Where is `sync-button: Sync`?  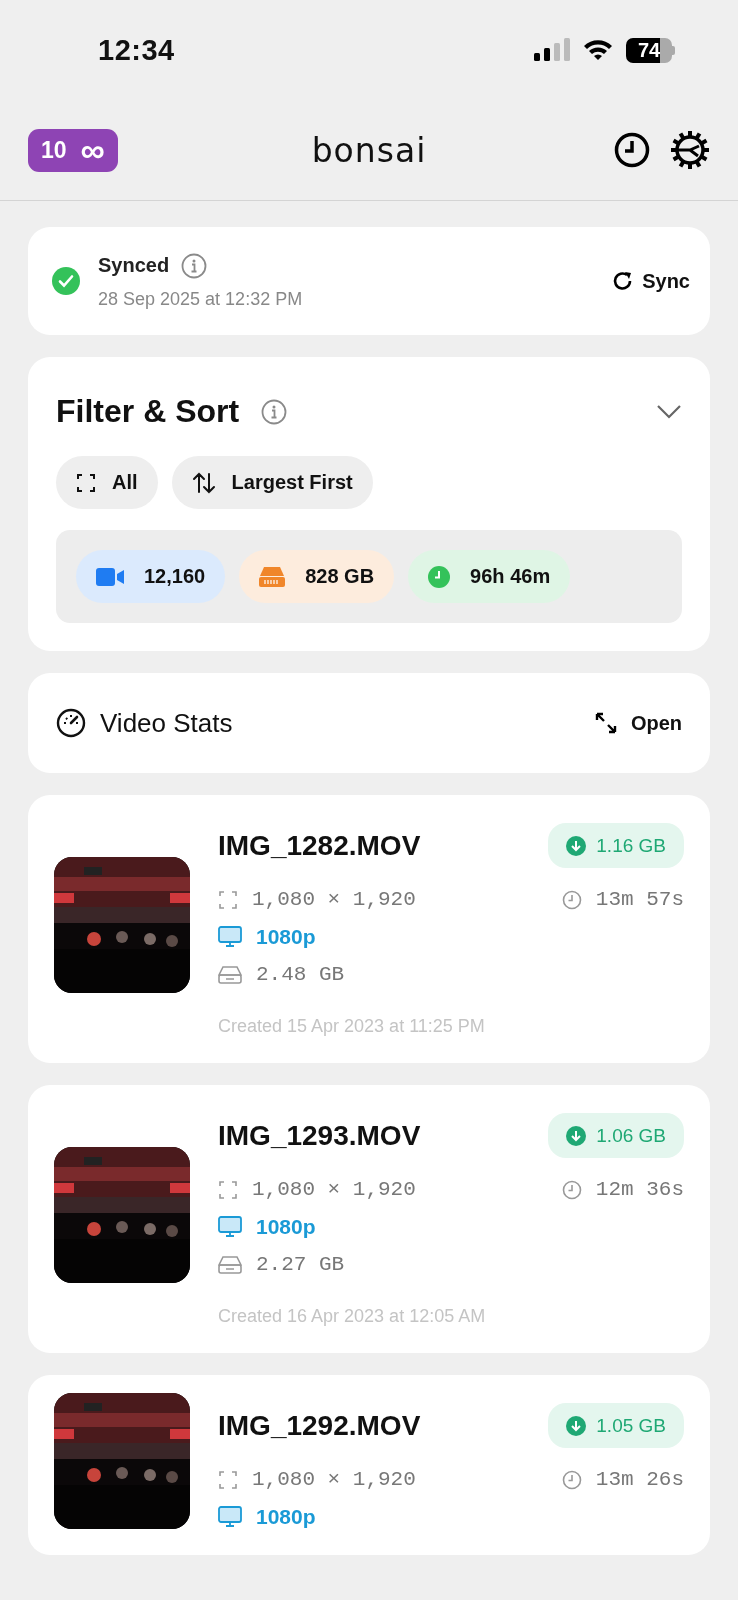
sync-button: Sync is located at coordinates (651, 281).